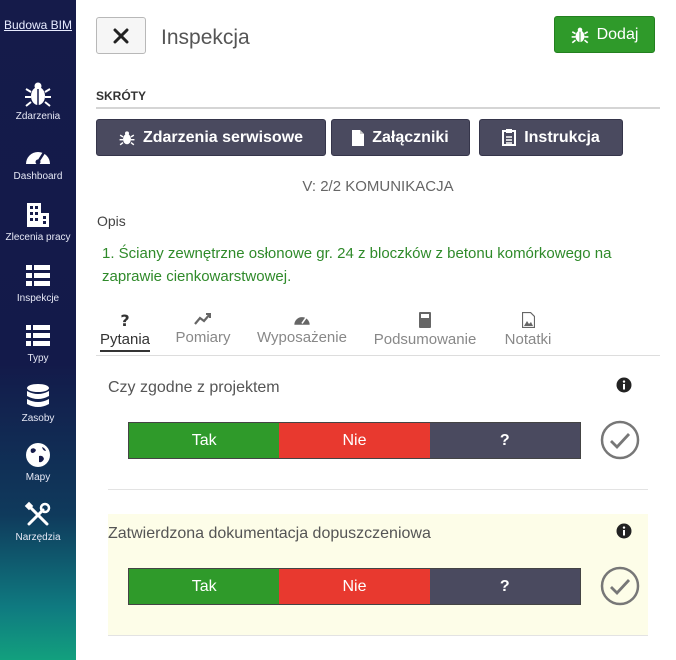  Describe the element at coordinates (38, 477) in the screenshot. I see `sidebar-item-label: Mapy` at that location.